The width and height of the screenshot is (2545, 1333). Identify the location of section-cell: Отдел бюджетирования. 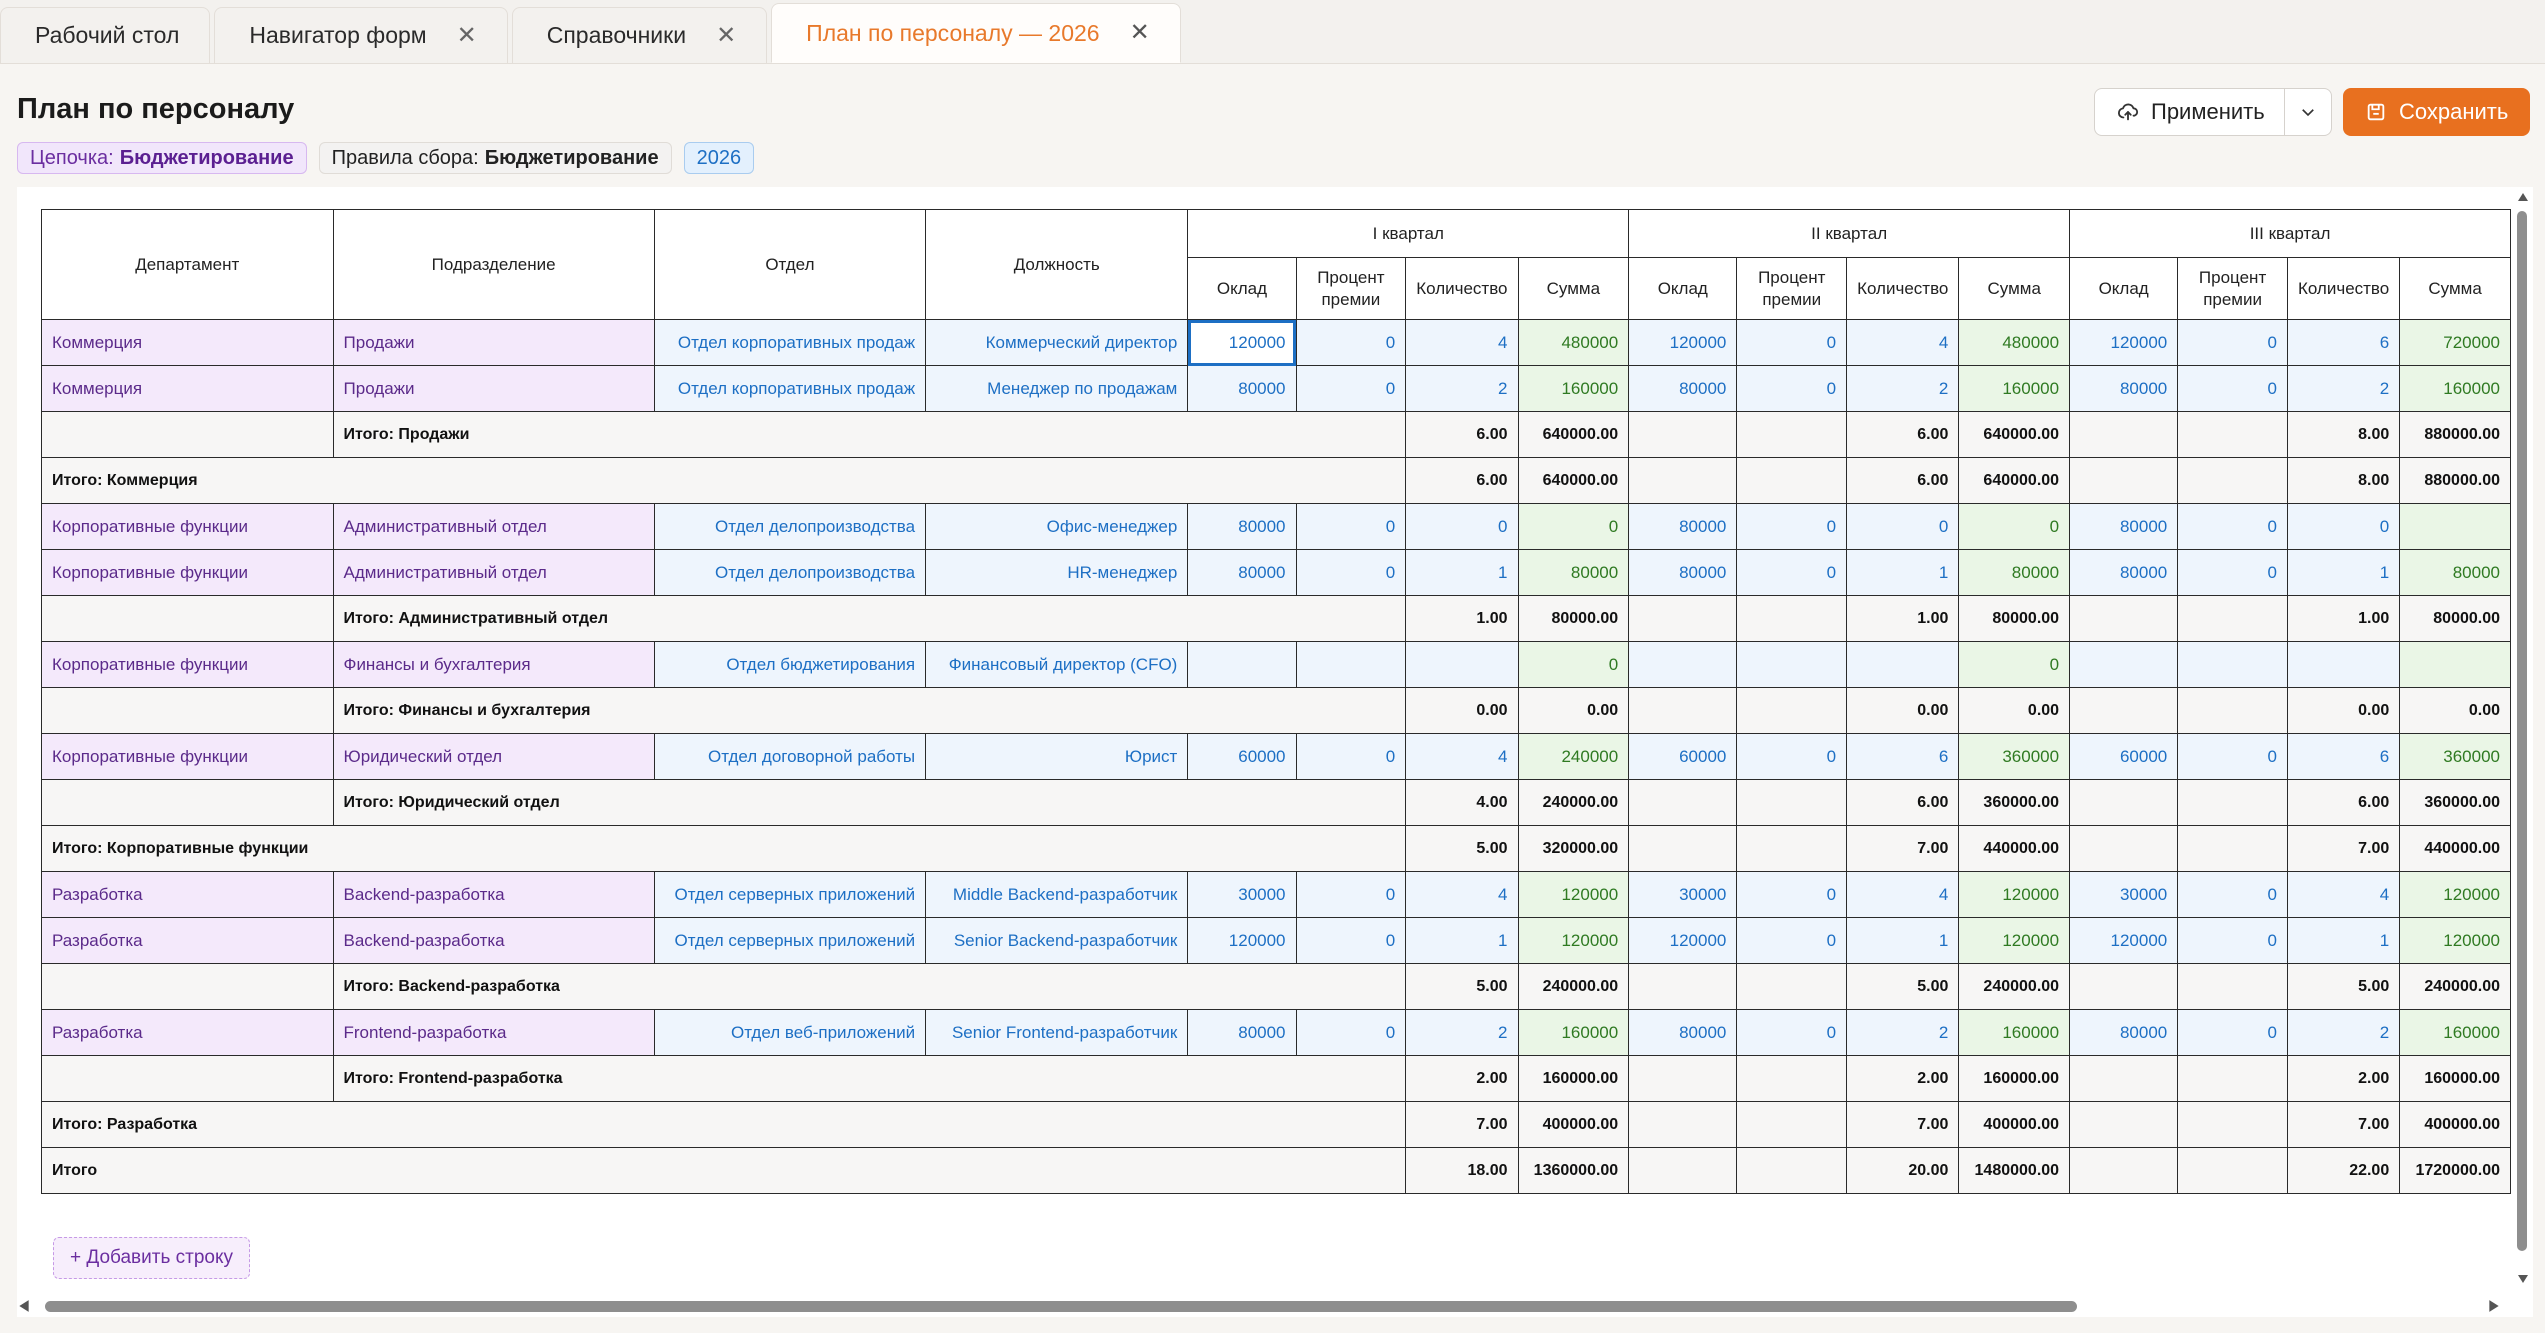
(790, 664).